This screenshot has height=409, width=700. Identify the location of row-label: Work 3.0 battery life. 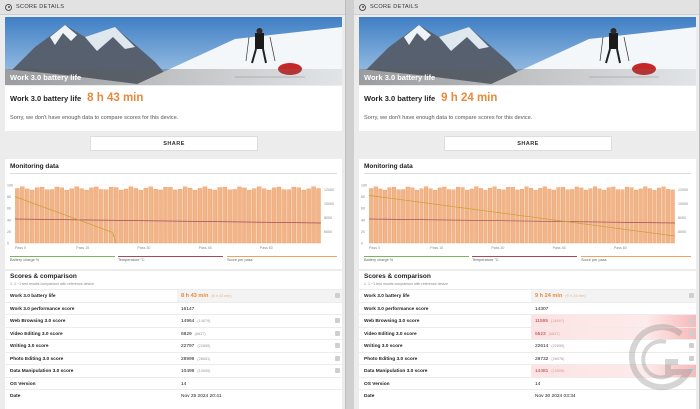
(33, 296).